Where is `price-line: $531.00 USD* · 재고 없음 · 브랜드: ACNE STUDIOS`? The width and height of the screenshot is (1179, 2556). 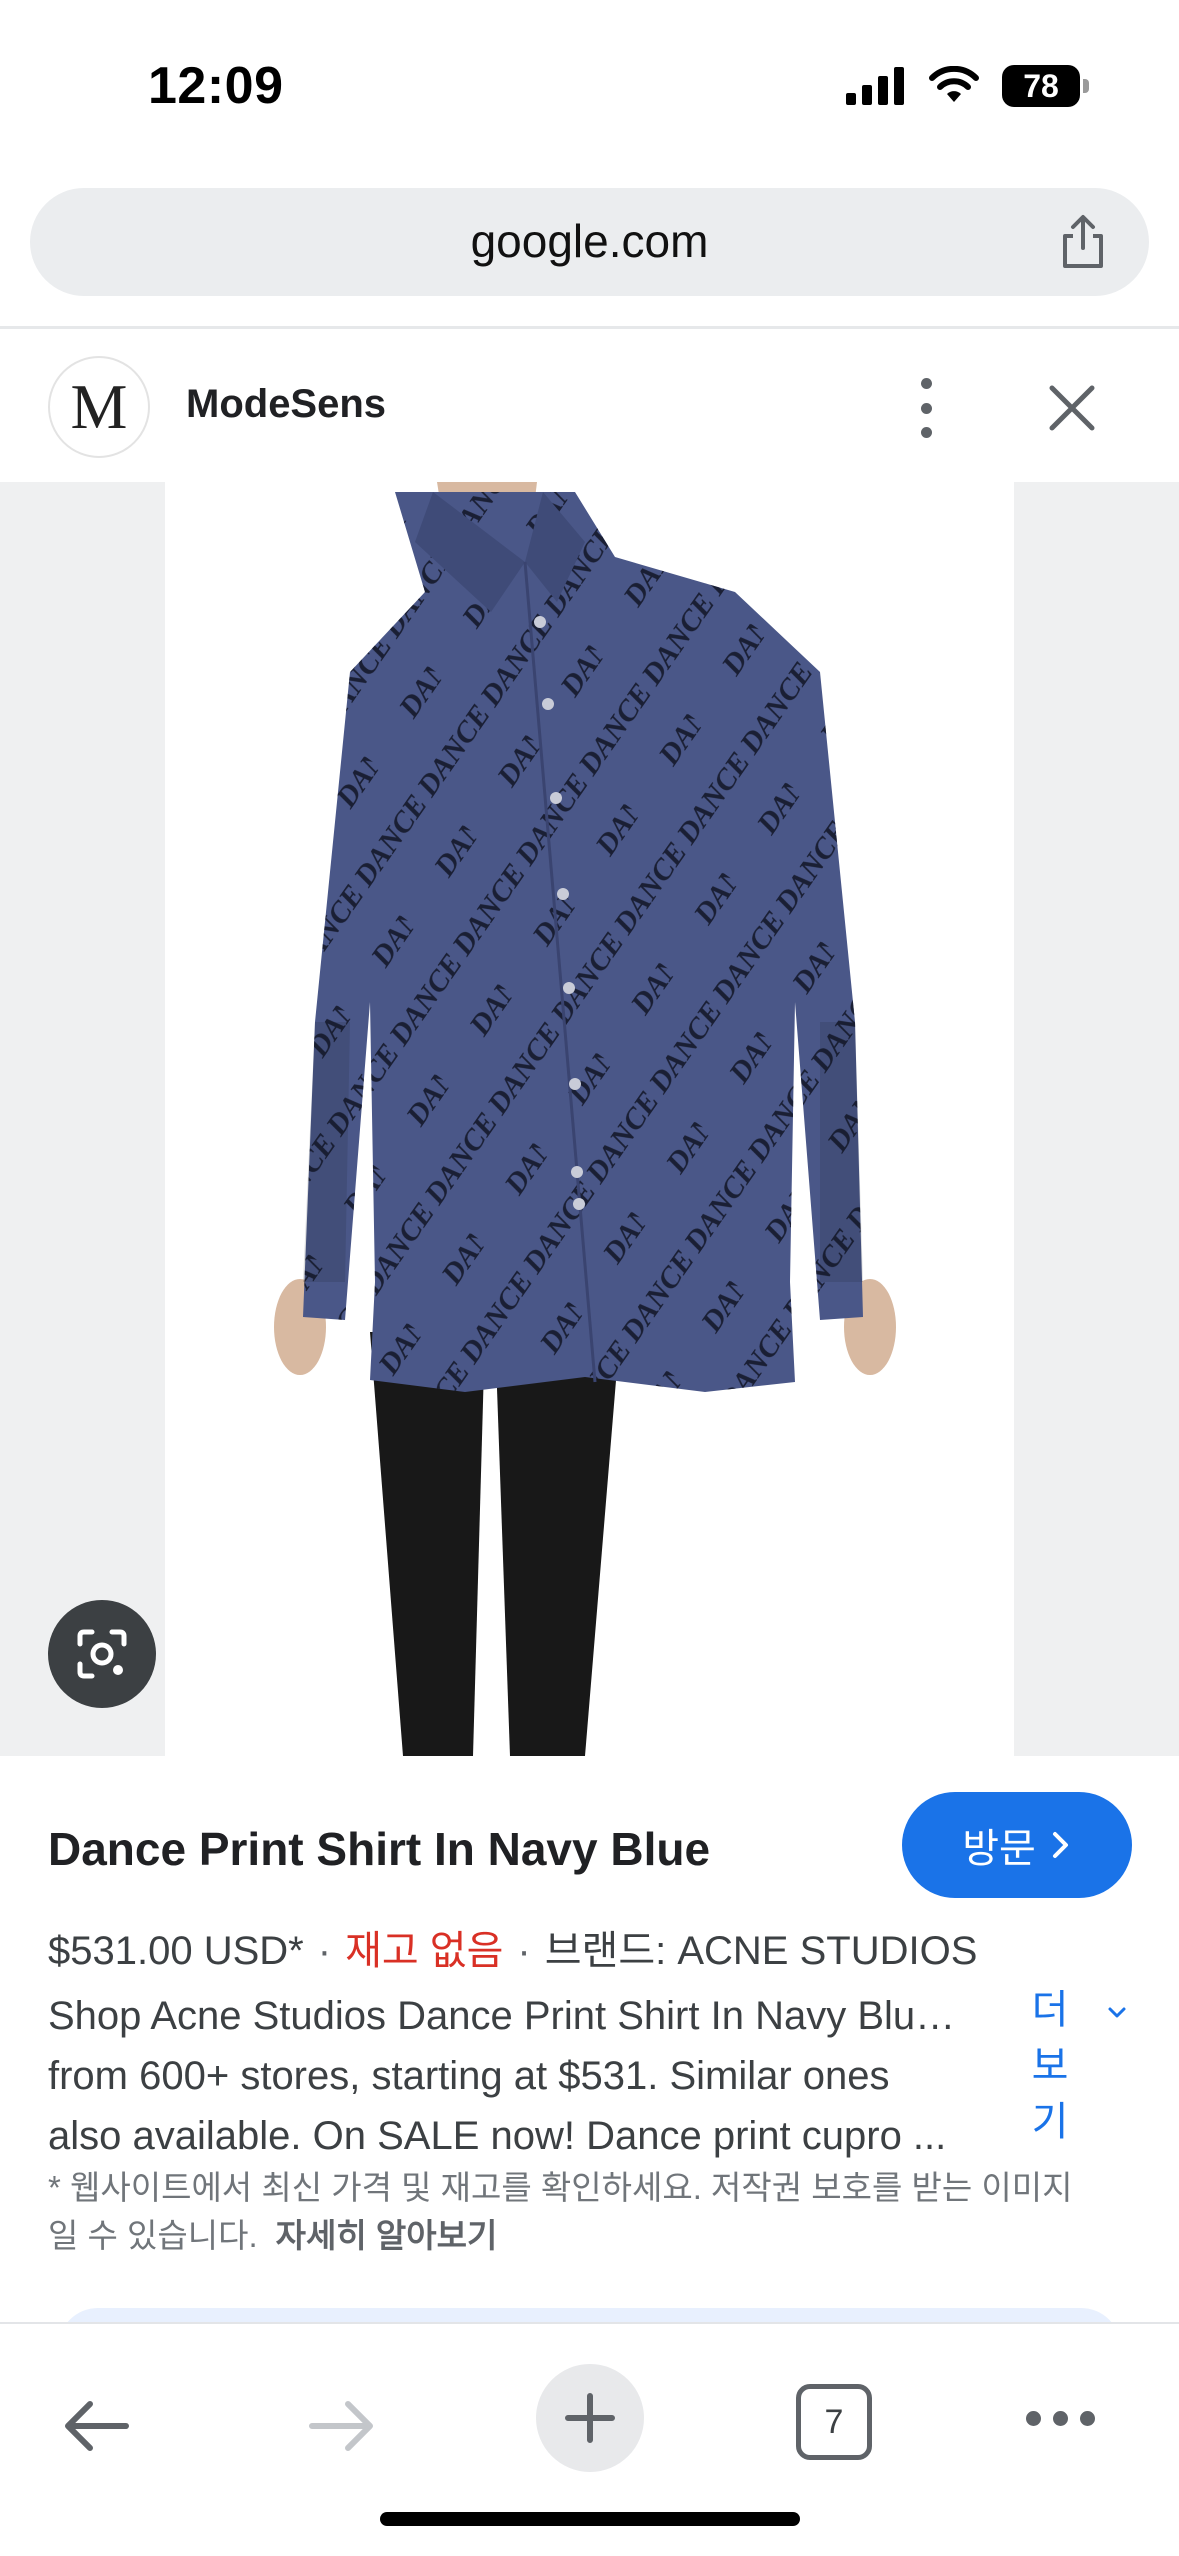 price-line: $531.00 USD* · 재고 없음 · 브랜드: ACNE STUDIOS is located at coordinates (512, 1947).